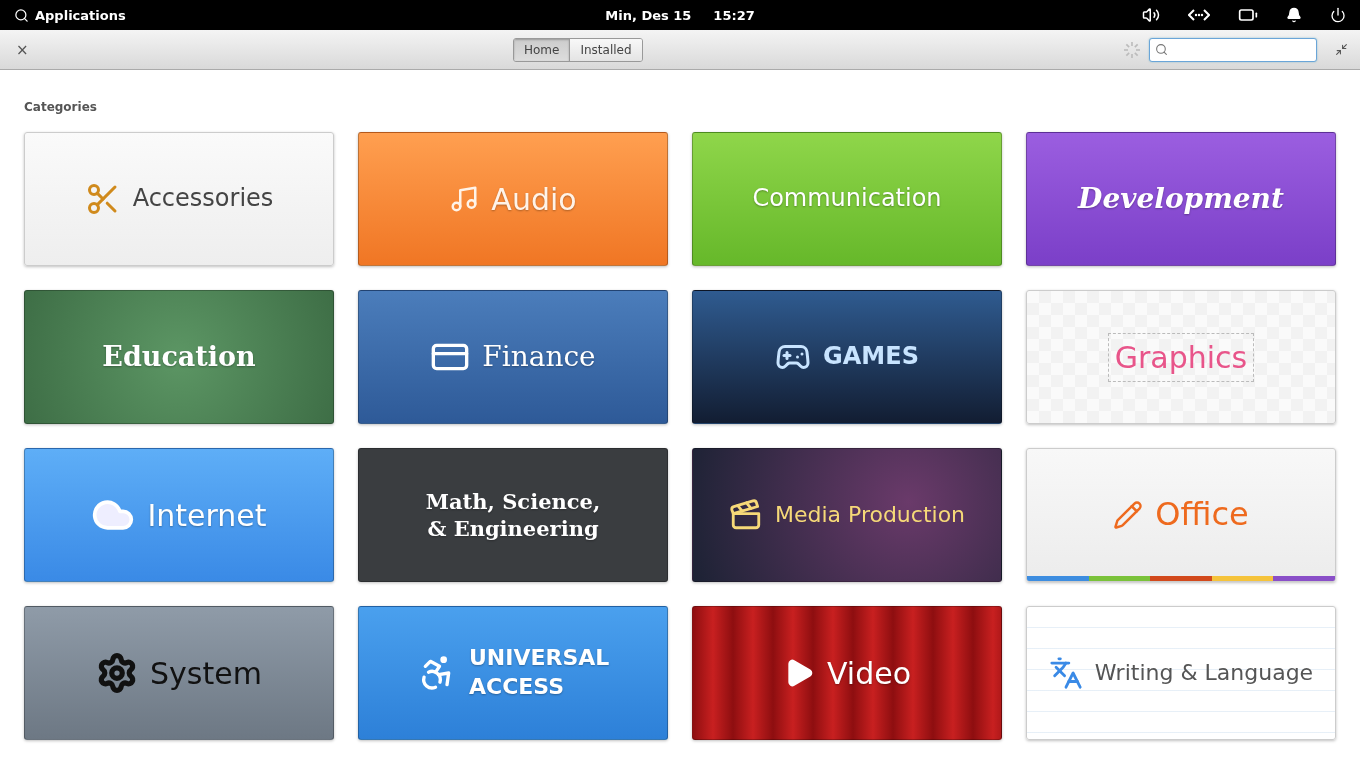 The height and width of the screenshot is (768, 1360). I want to click on languages-icon, so click(1065, 673).